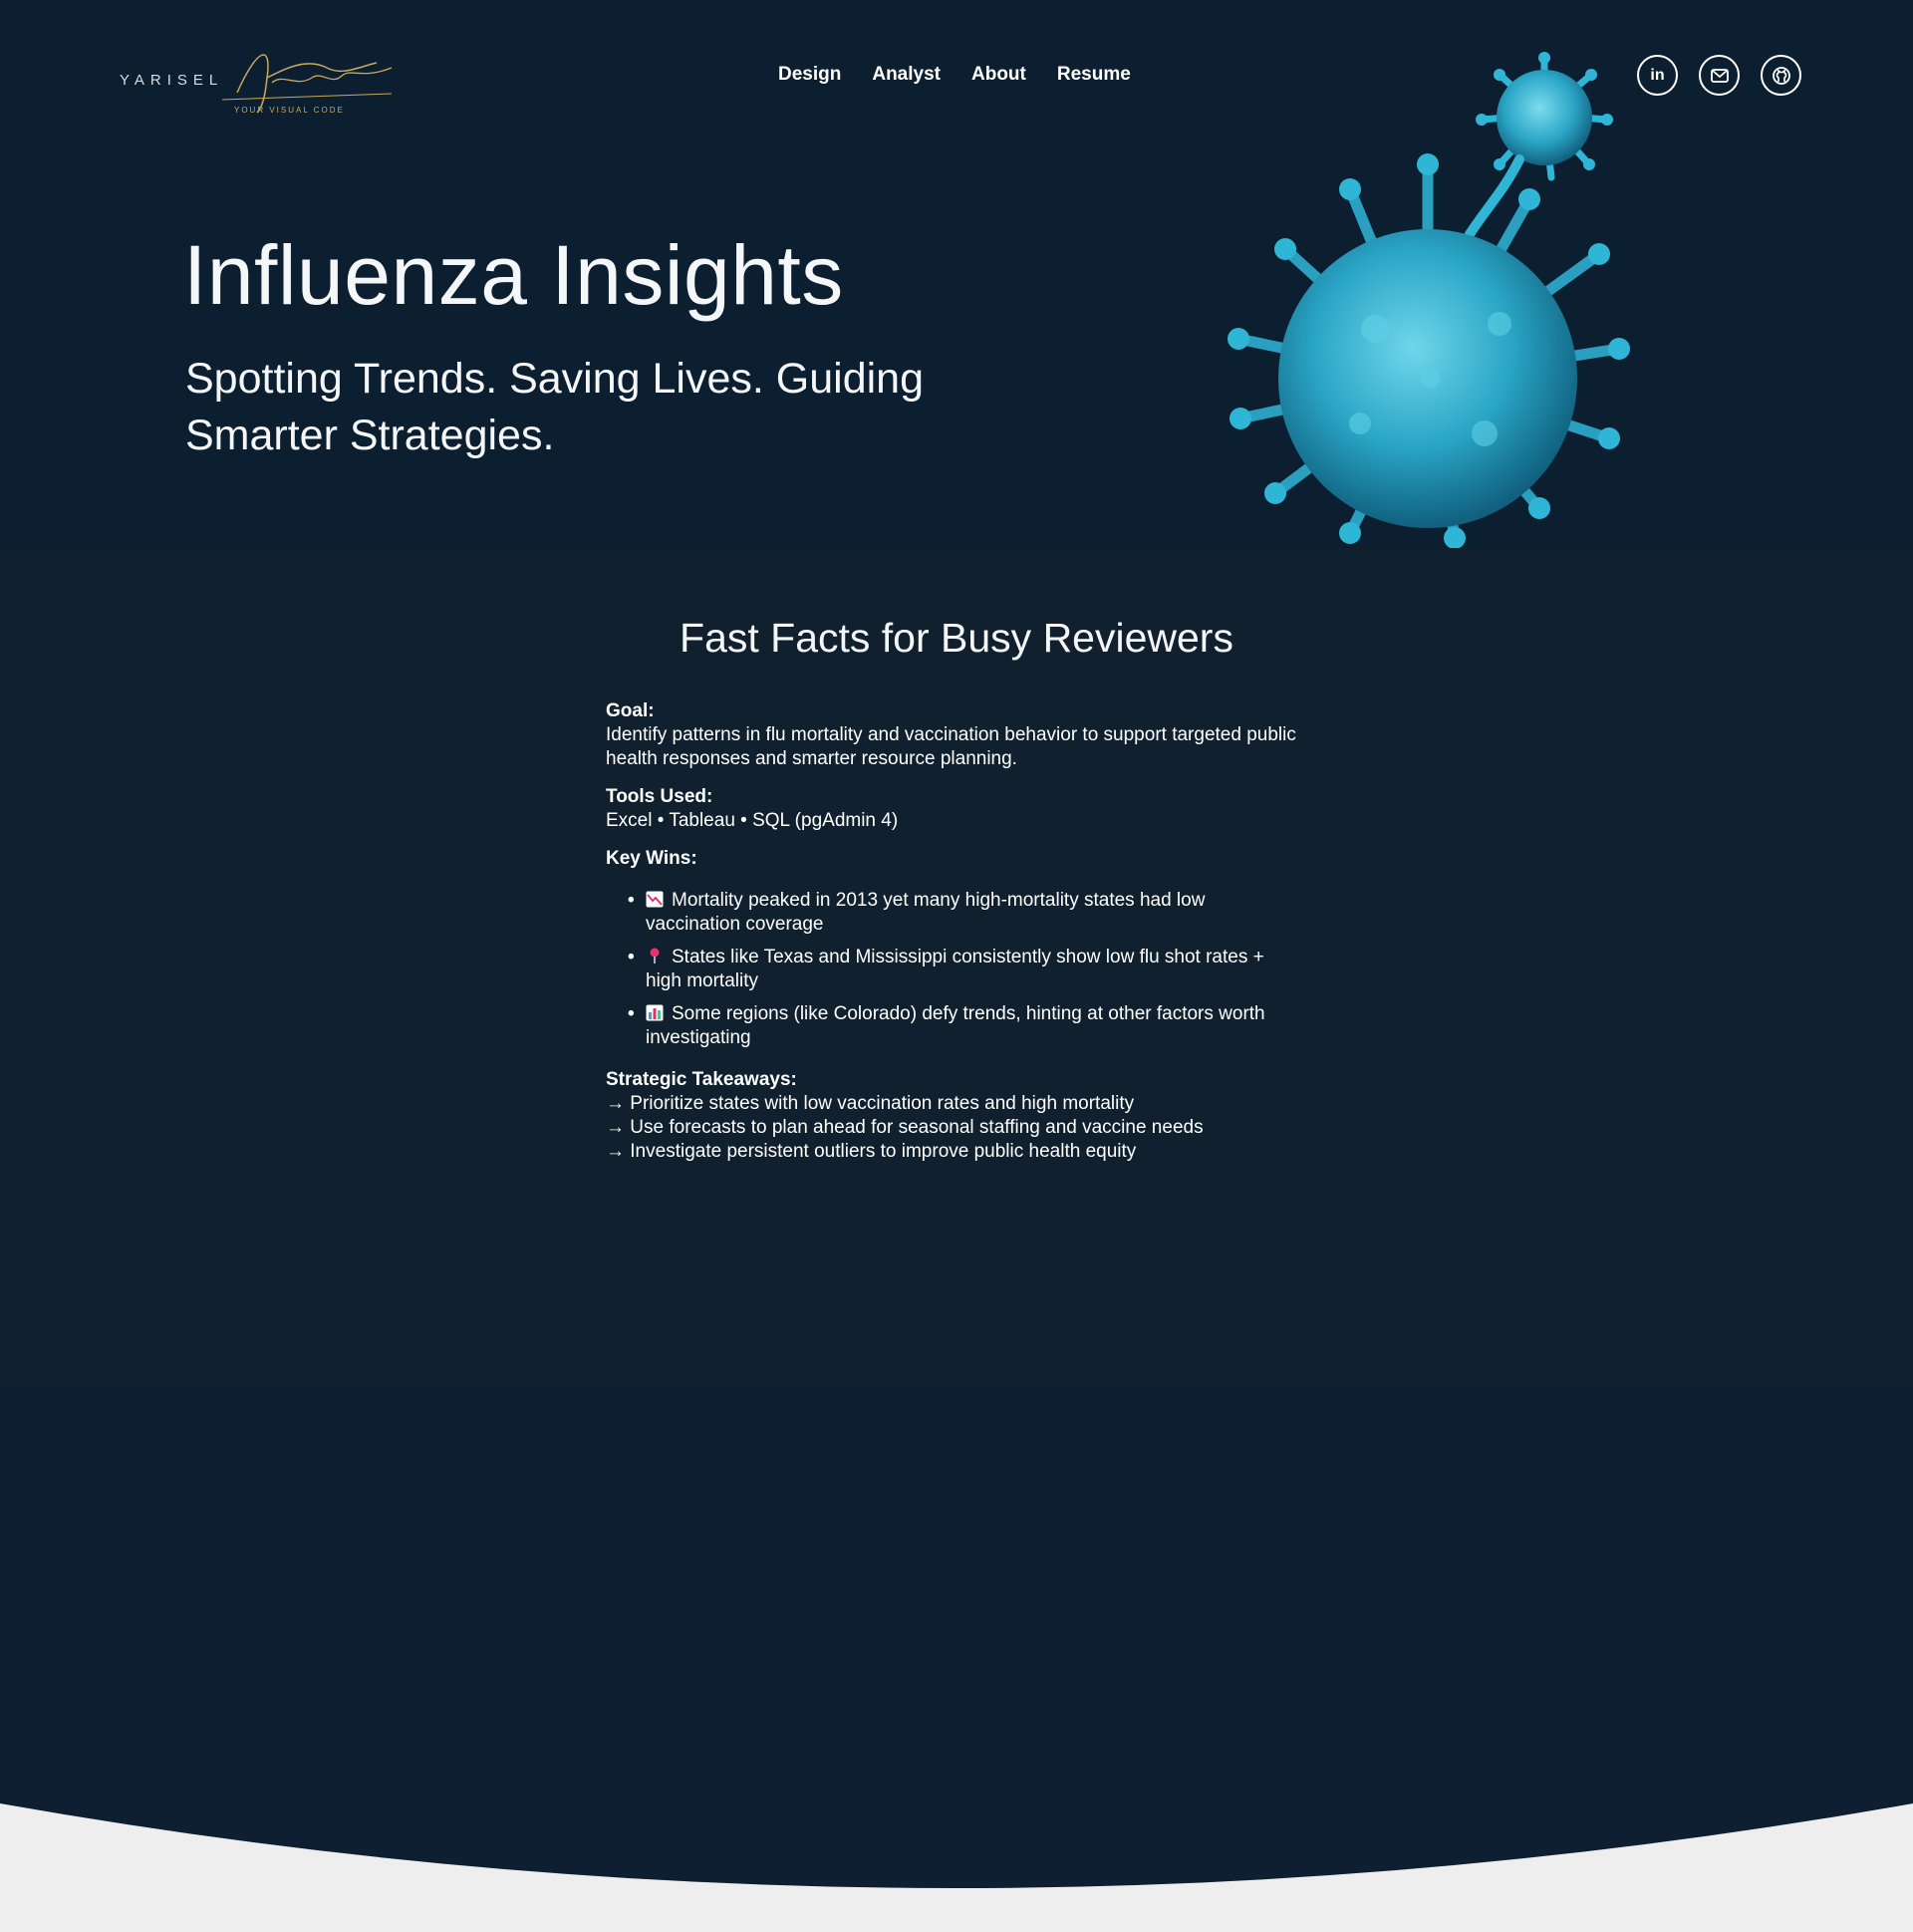  What do you see at coordinates (956, 638) in the screenshot?
I see `facts-heading: Fast Facts for Busy Reviewers` at bounding box center [956, 638].